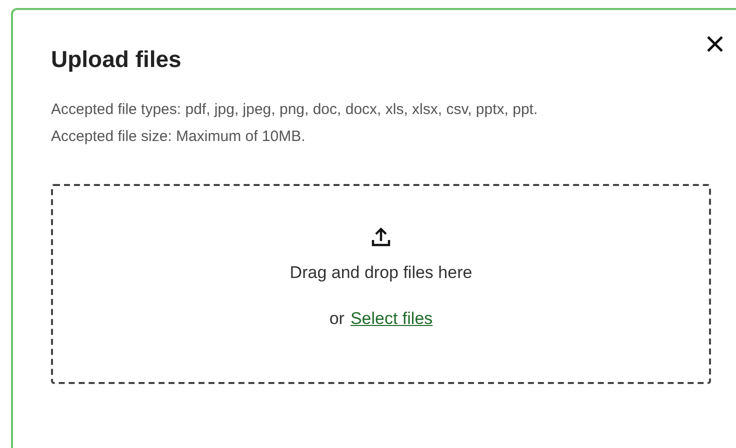  What do you see at coordinates (381, 237) in the screenshot?
I see `upload-icon` at bounding box center [381, 237].